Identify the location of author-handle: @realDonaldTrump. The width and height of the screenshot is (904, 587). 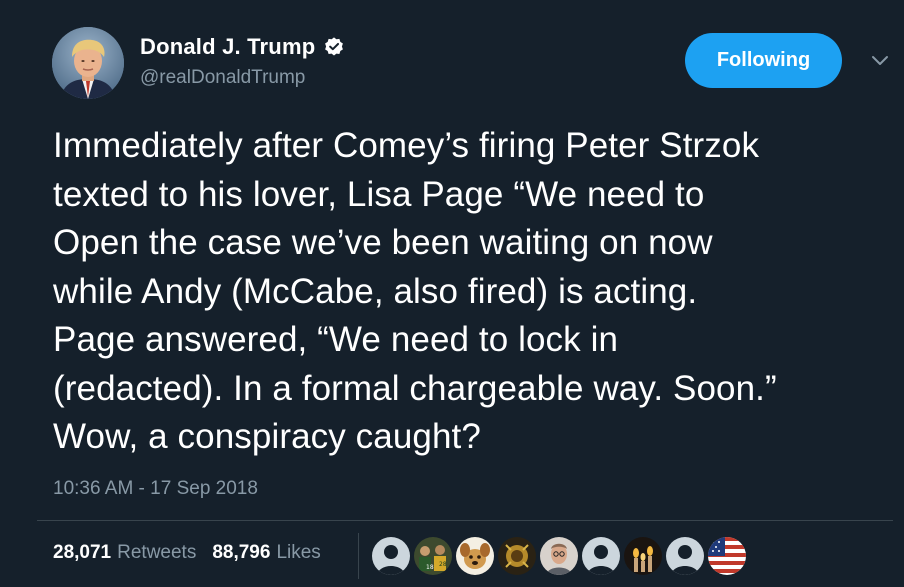
(242, 78).